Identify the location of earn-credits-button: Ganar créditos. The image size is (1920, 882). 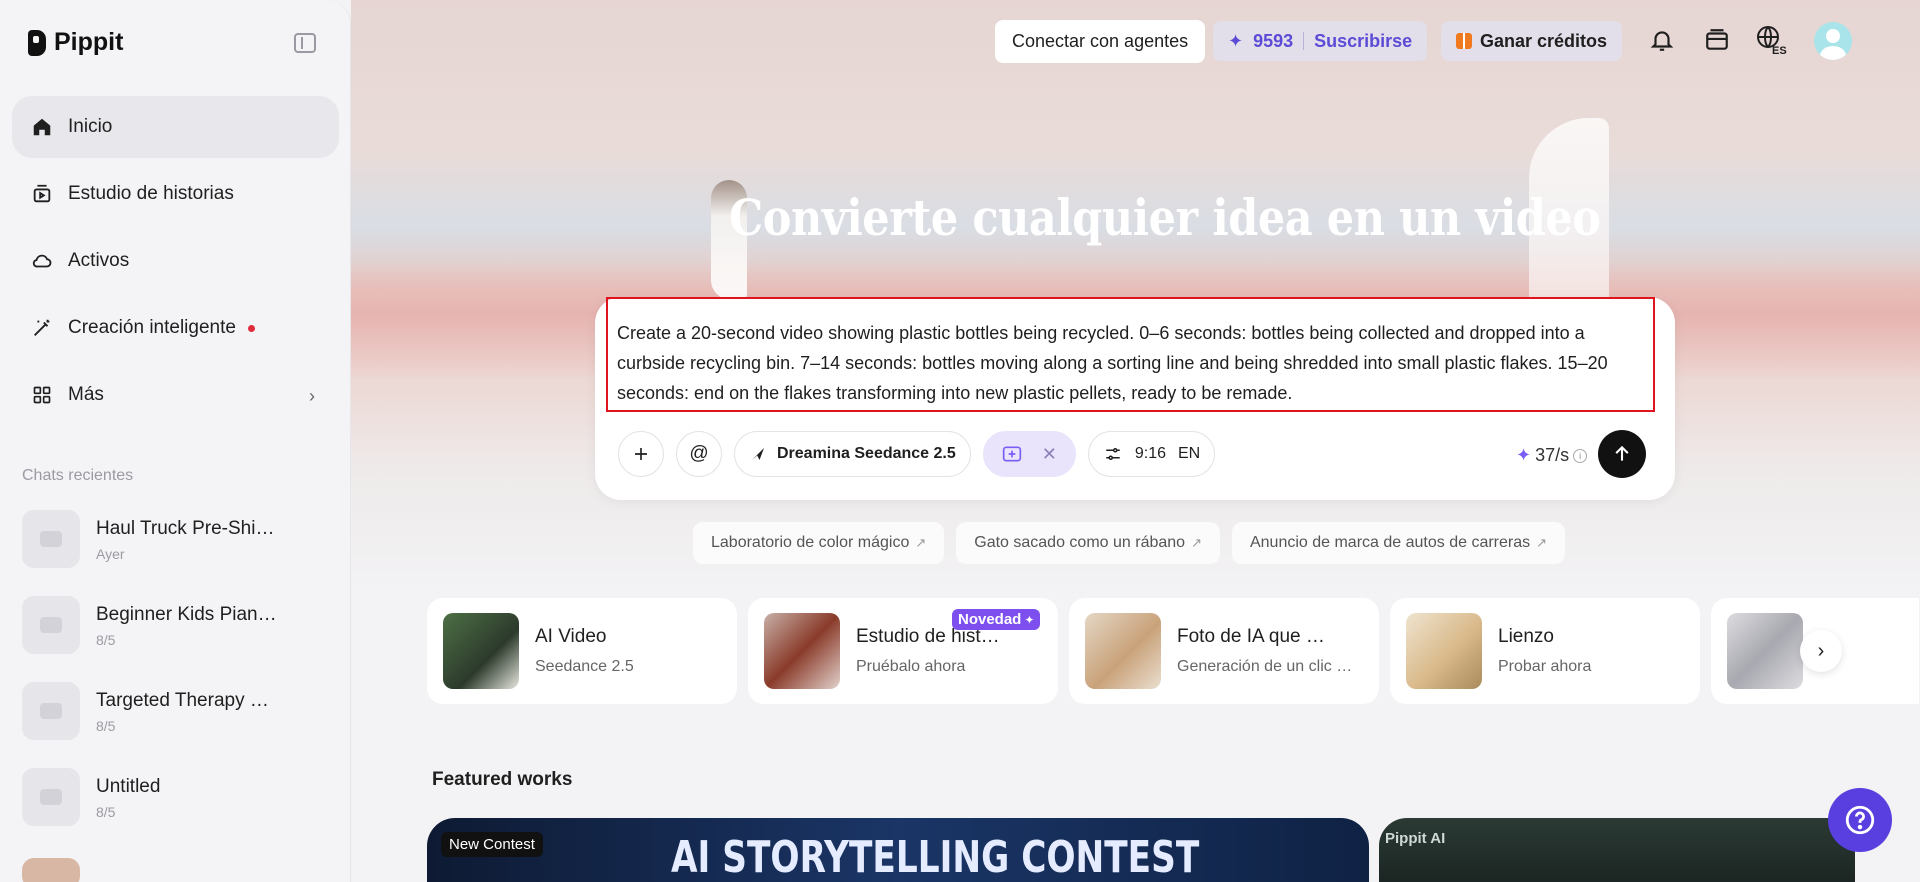
(1532, 41).